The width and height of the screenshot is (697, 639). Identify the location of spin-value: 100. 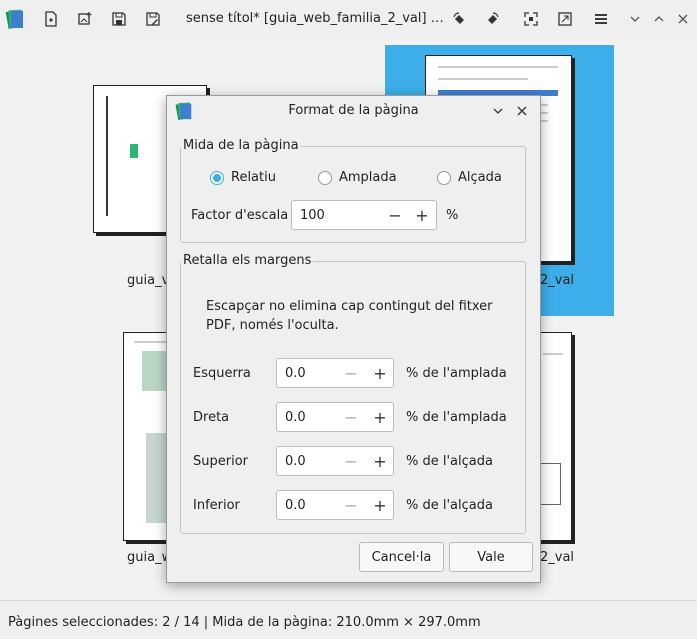
(312, 215).